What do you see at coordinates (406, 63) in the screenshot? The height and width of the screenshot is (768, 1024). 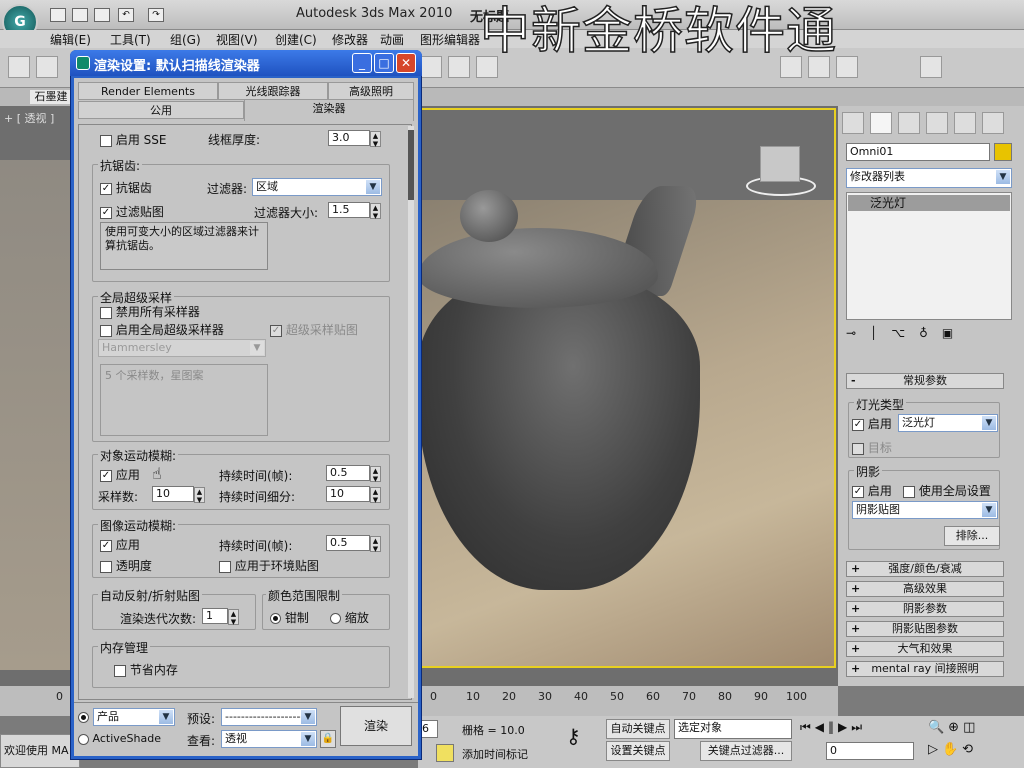 I see `close-icon: ✕` at bounding box center [406, 63].